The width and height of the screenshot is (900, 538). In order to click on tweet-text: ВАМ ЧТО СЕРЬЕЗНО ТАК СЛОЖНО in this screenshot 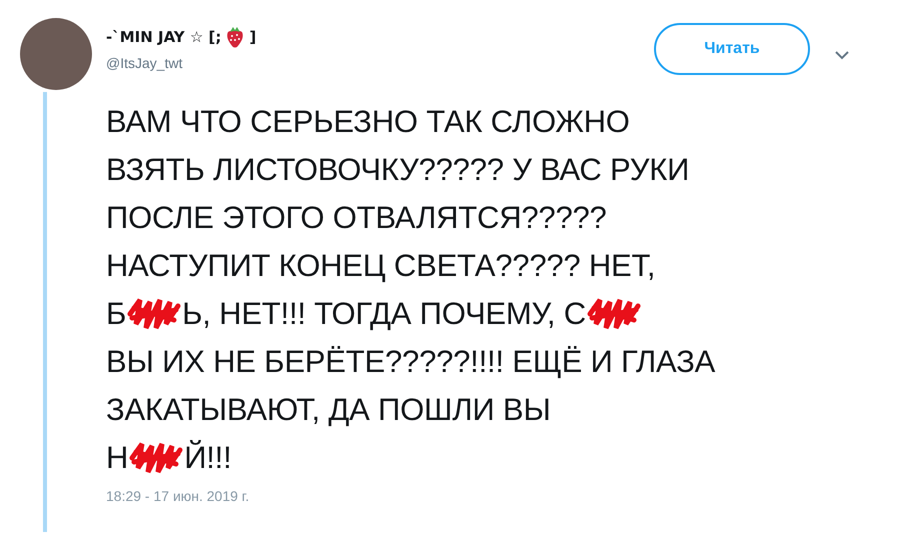, I will do `click(368, 122)`.